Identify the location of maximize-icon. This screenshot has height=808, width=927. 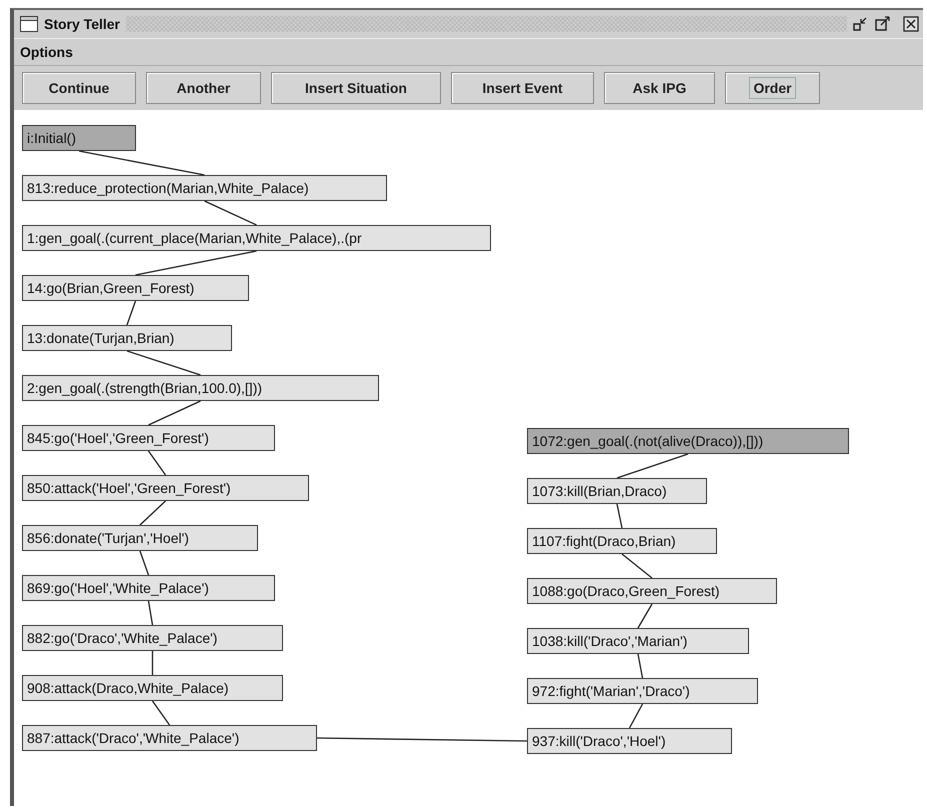
(883, 24).